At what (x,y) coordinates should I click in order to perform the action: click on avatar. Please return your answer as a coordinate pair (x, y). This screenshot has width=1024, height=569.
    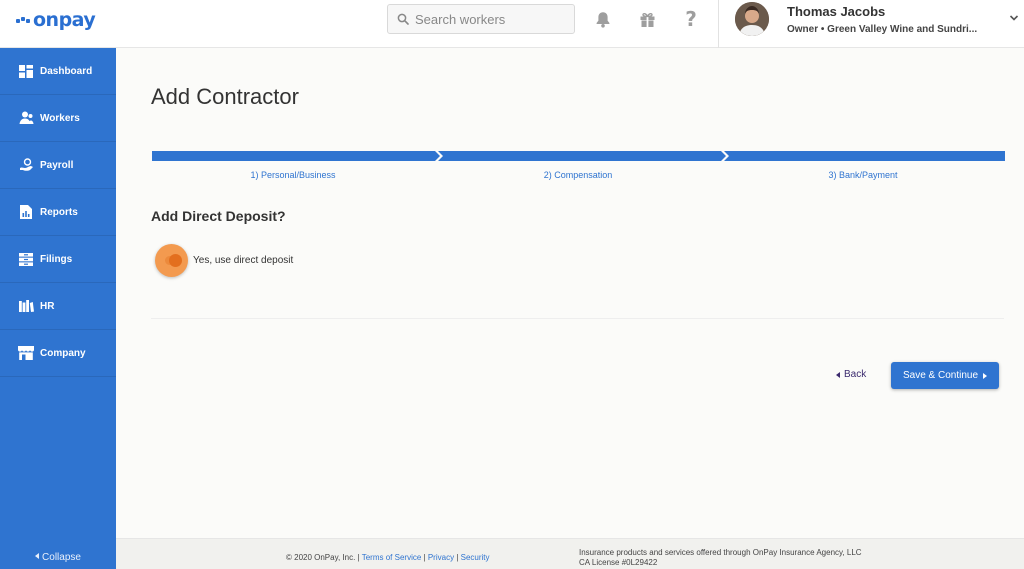
    Looking at the image, I should click on (752, 19).